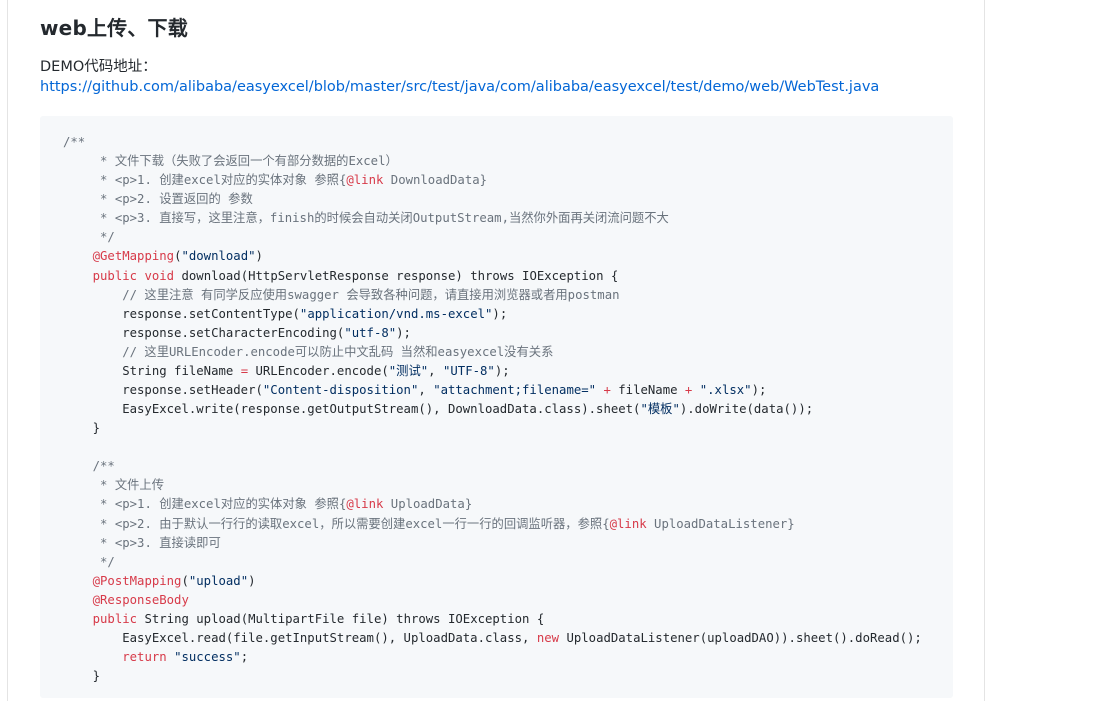  Describe the element at coordinates (318, 370) in the screenshot. I see `code-token: URLEncoder.encode(` at that location.